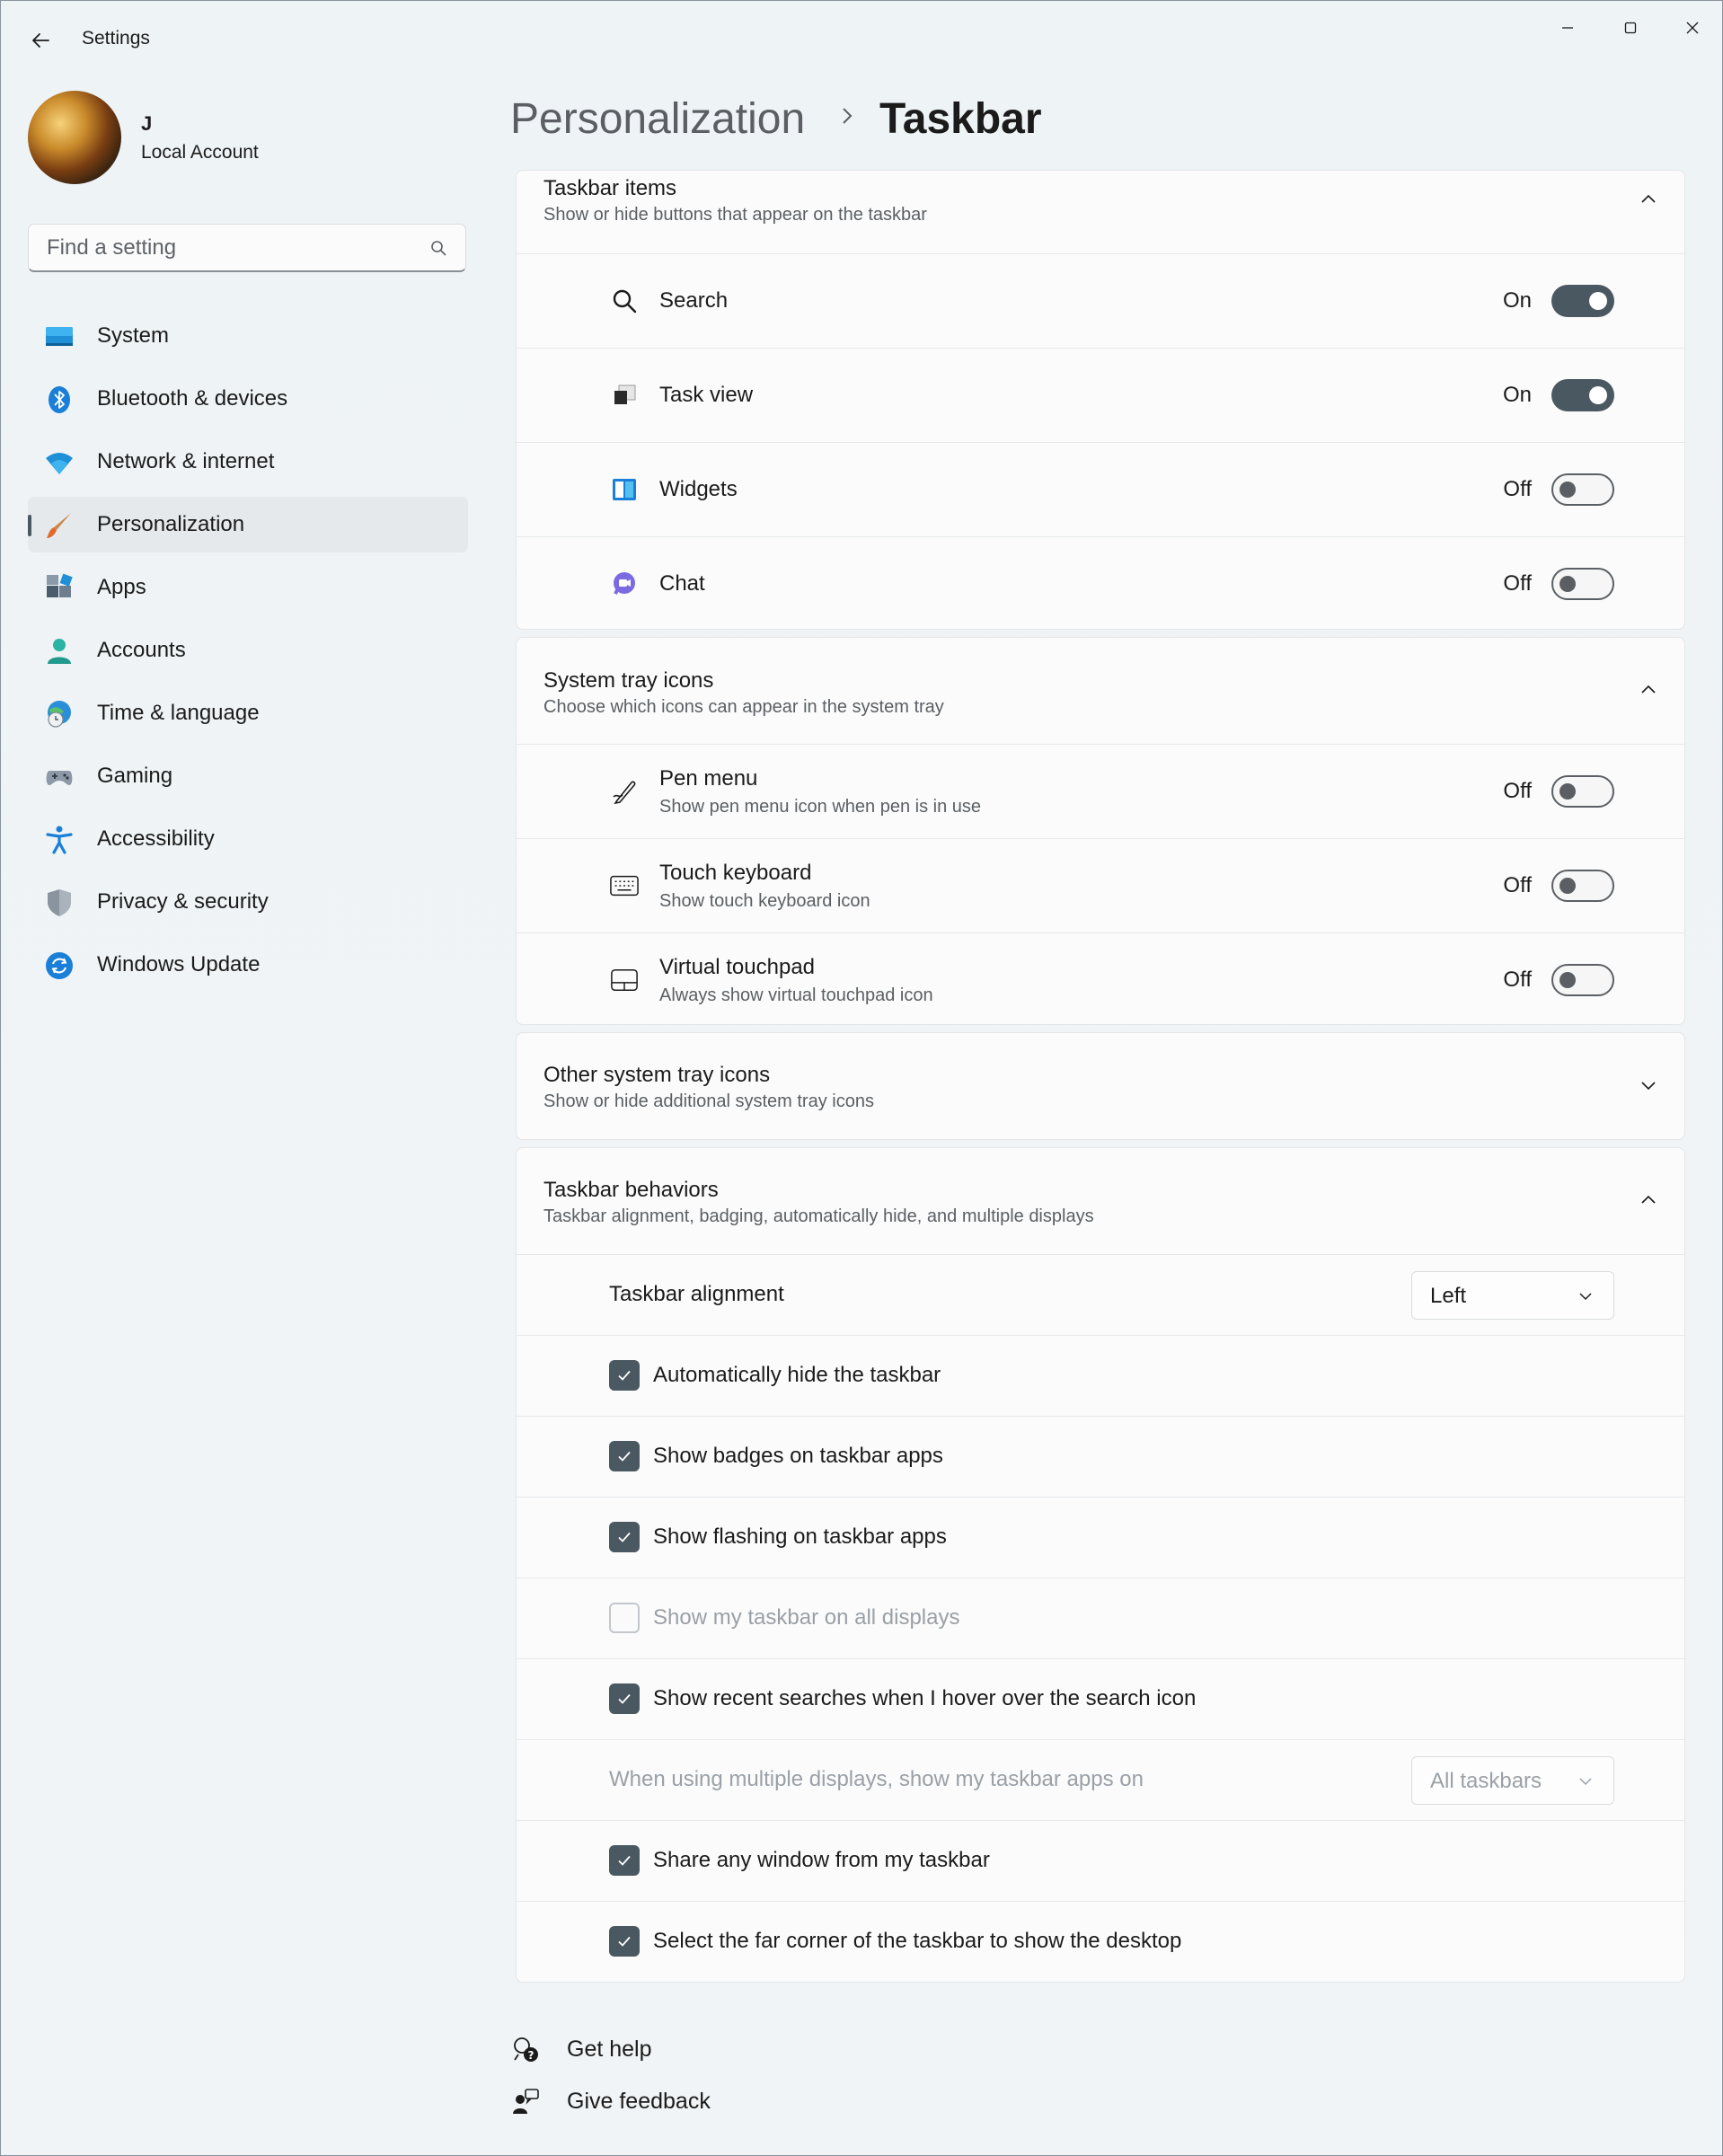 Image resolution: width=1723 pixels, height=2156 pixels. What do you see at coordinates (1582, 791) in the screenshot?
I see `pen-menu-toggle` at bounding box center [1582, 791].